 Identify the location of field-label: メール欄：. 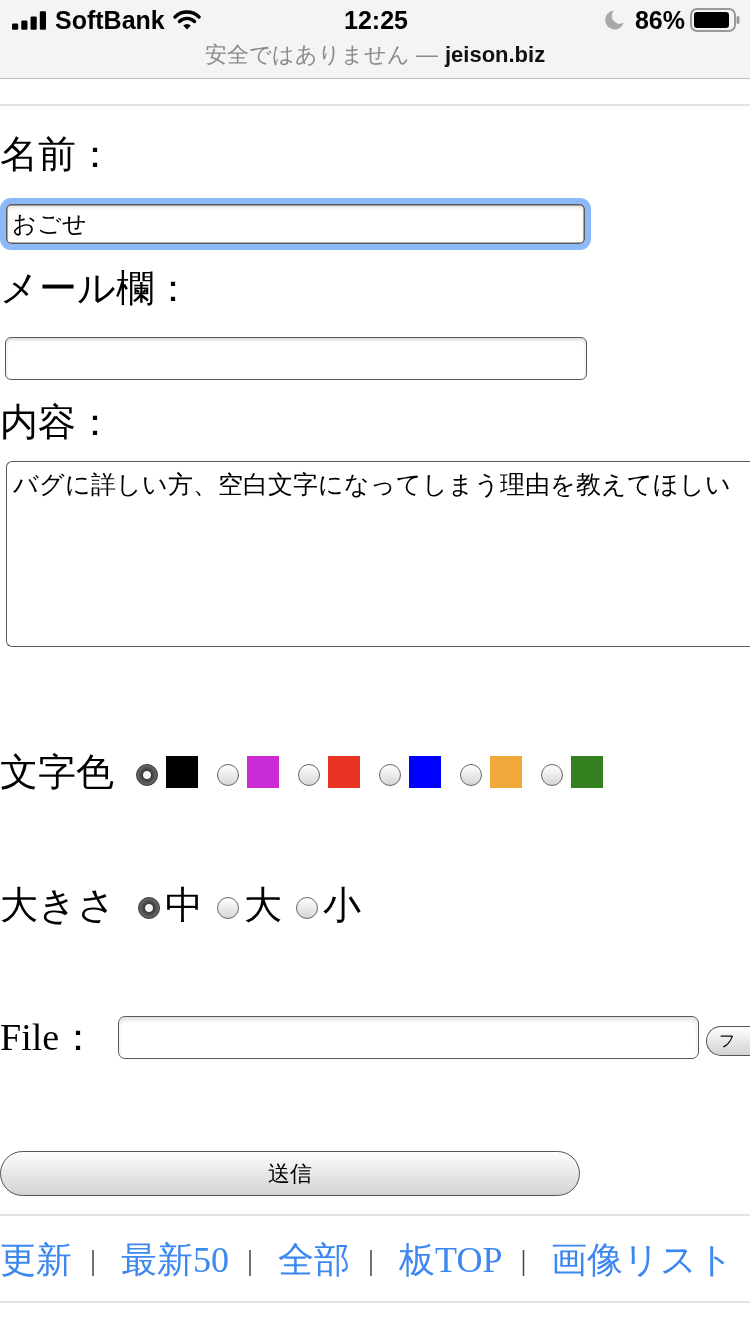
(96, 288).